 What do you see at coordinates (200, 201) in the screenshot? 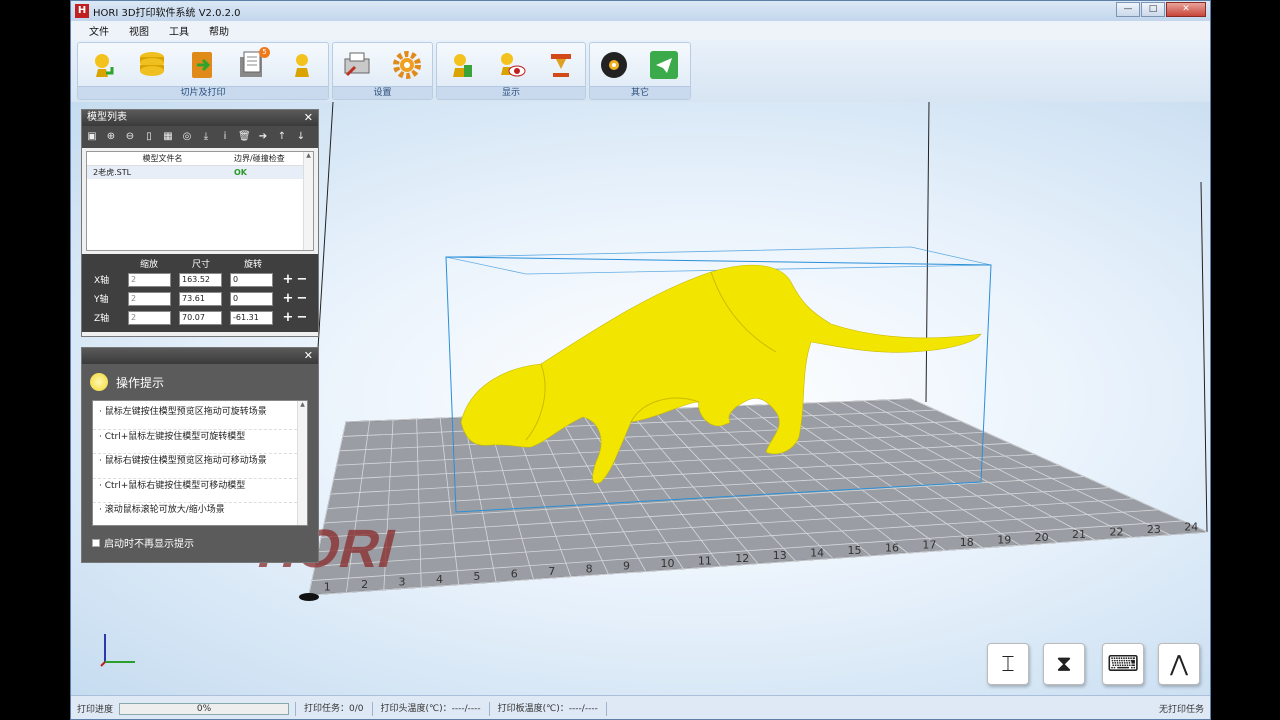
I see `model-table: 模型文件名 边界/碰撞检查 2老虎.STL OK ▲` at bounding box center [200, 201].